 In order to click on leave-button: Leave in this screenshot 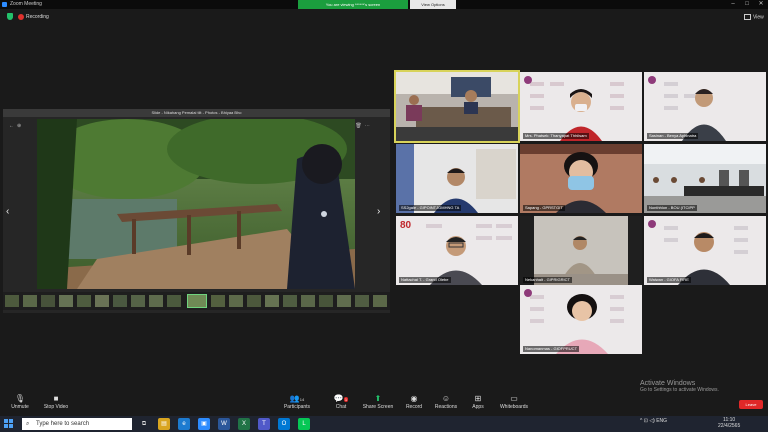, I will do `click(751, 404)`.